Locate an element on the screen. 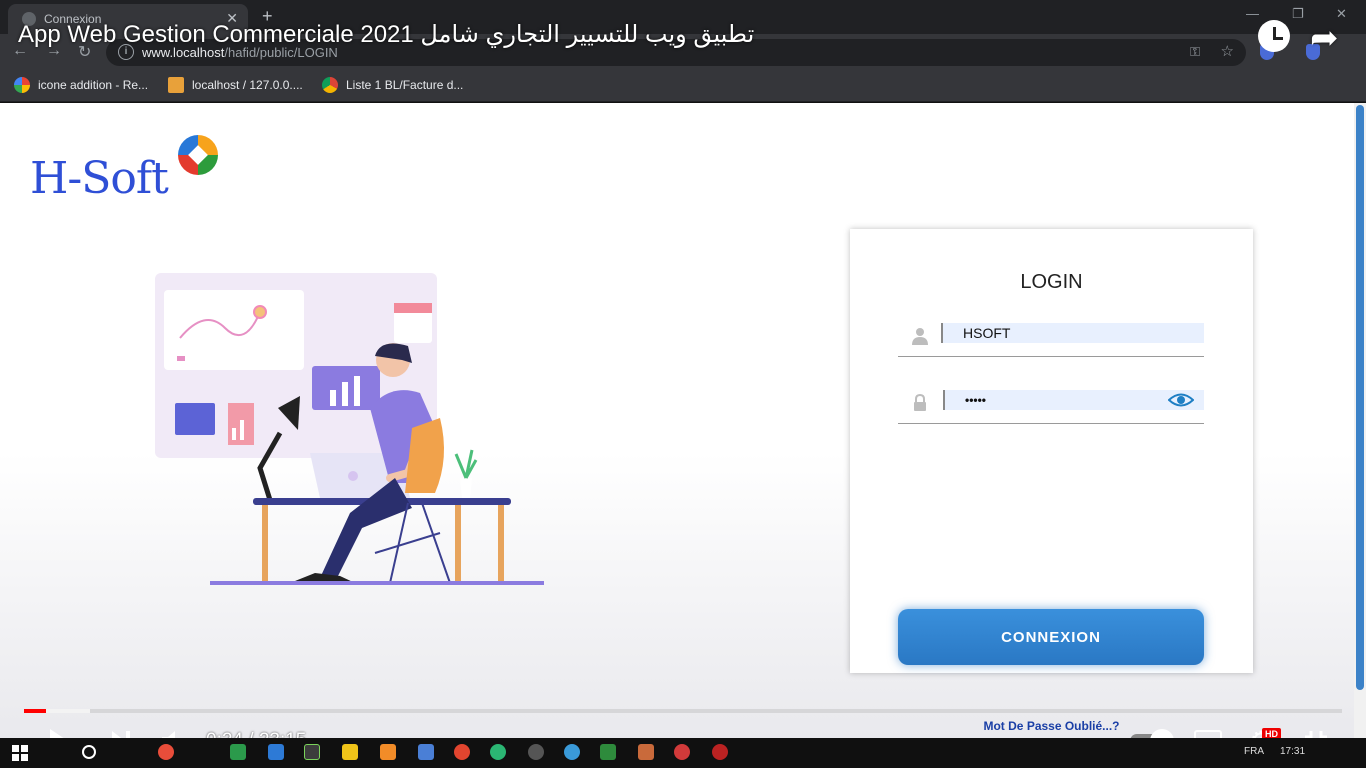 Image resolution: width=1366 pixels, height=768 pixels. password-field is located at coordinates (1051, 407).